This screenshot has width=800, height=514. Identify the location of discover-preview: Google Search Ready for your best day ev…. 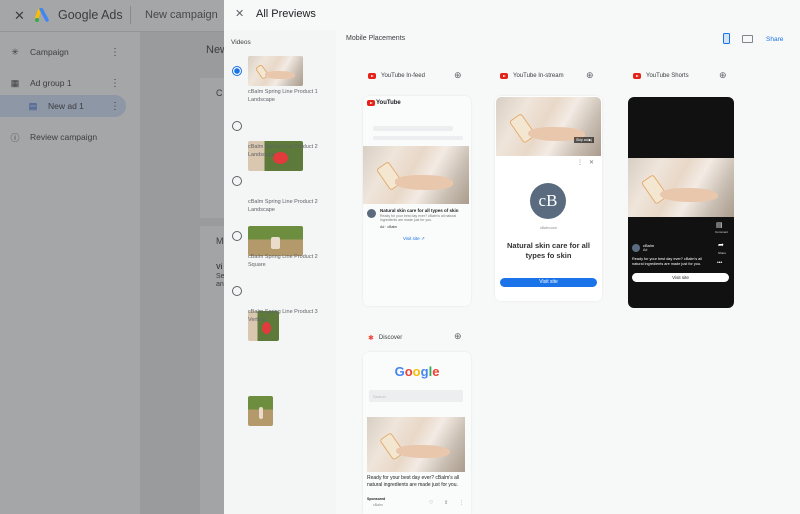
(417, 433).